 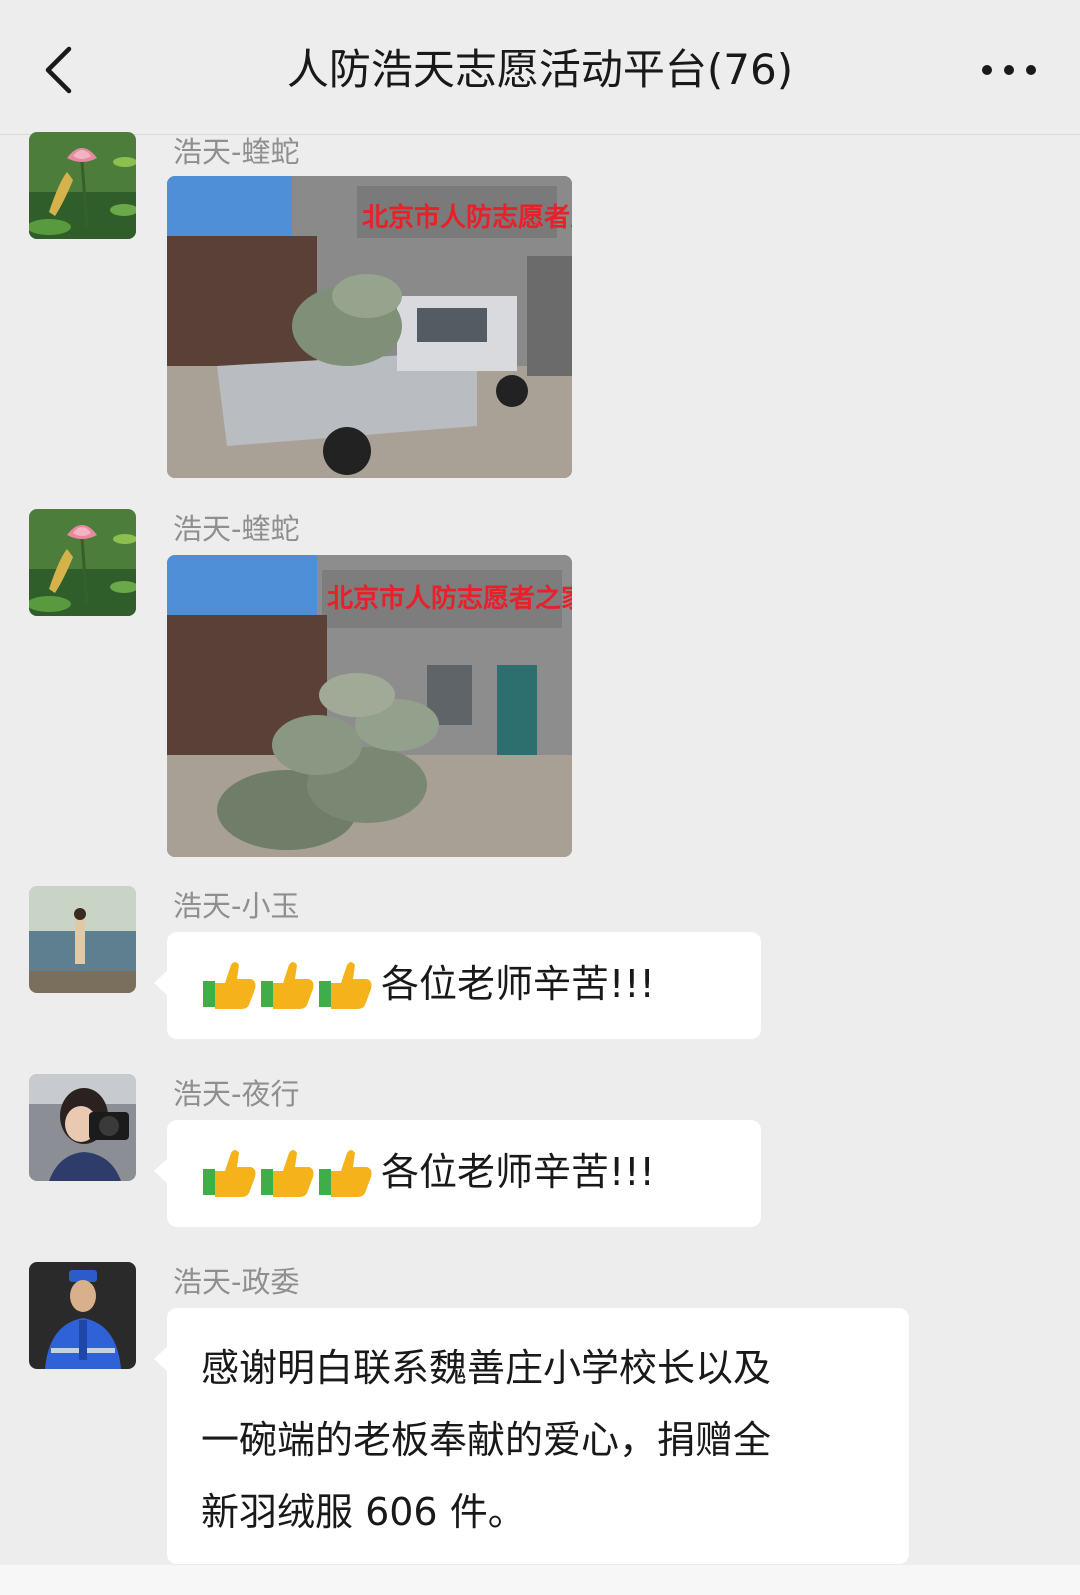 I want to click on truck-loaded-with-bags-photo: 北京市人防志愿者之家, so click(x=369, y=327).